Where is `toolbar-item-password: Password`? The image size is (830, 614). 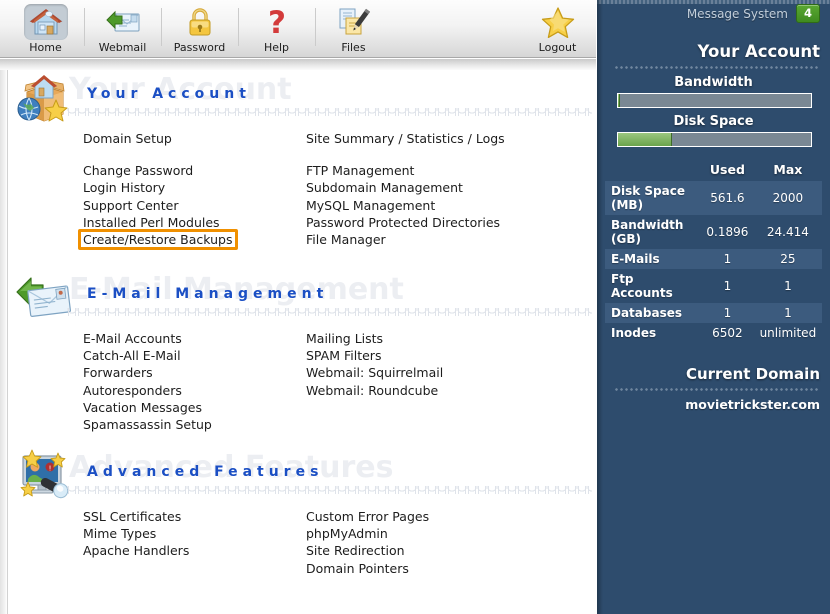 toolbar-item-password: Password is located at coordinates (199, 28).